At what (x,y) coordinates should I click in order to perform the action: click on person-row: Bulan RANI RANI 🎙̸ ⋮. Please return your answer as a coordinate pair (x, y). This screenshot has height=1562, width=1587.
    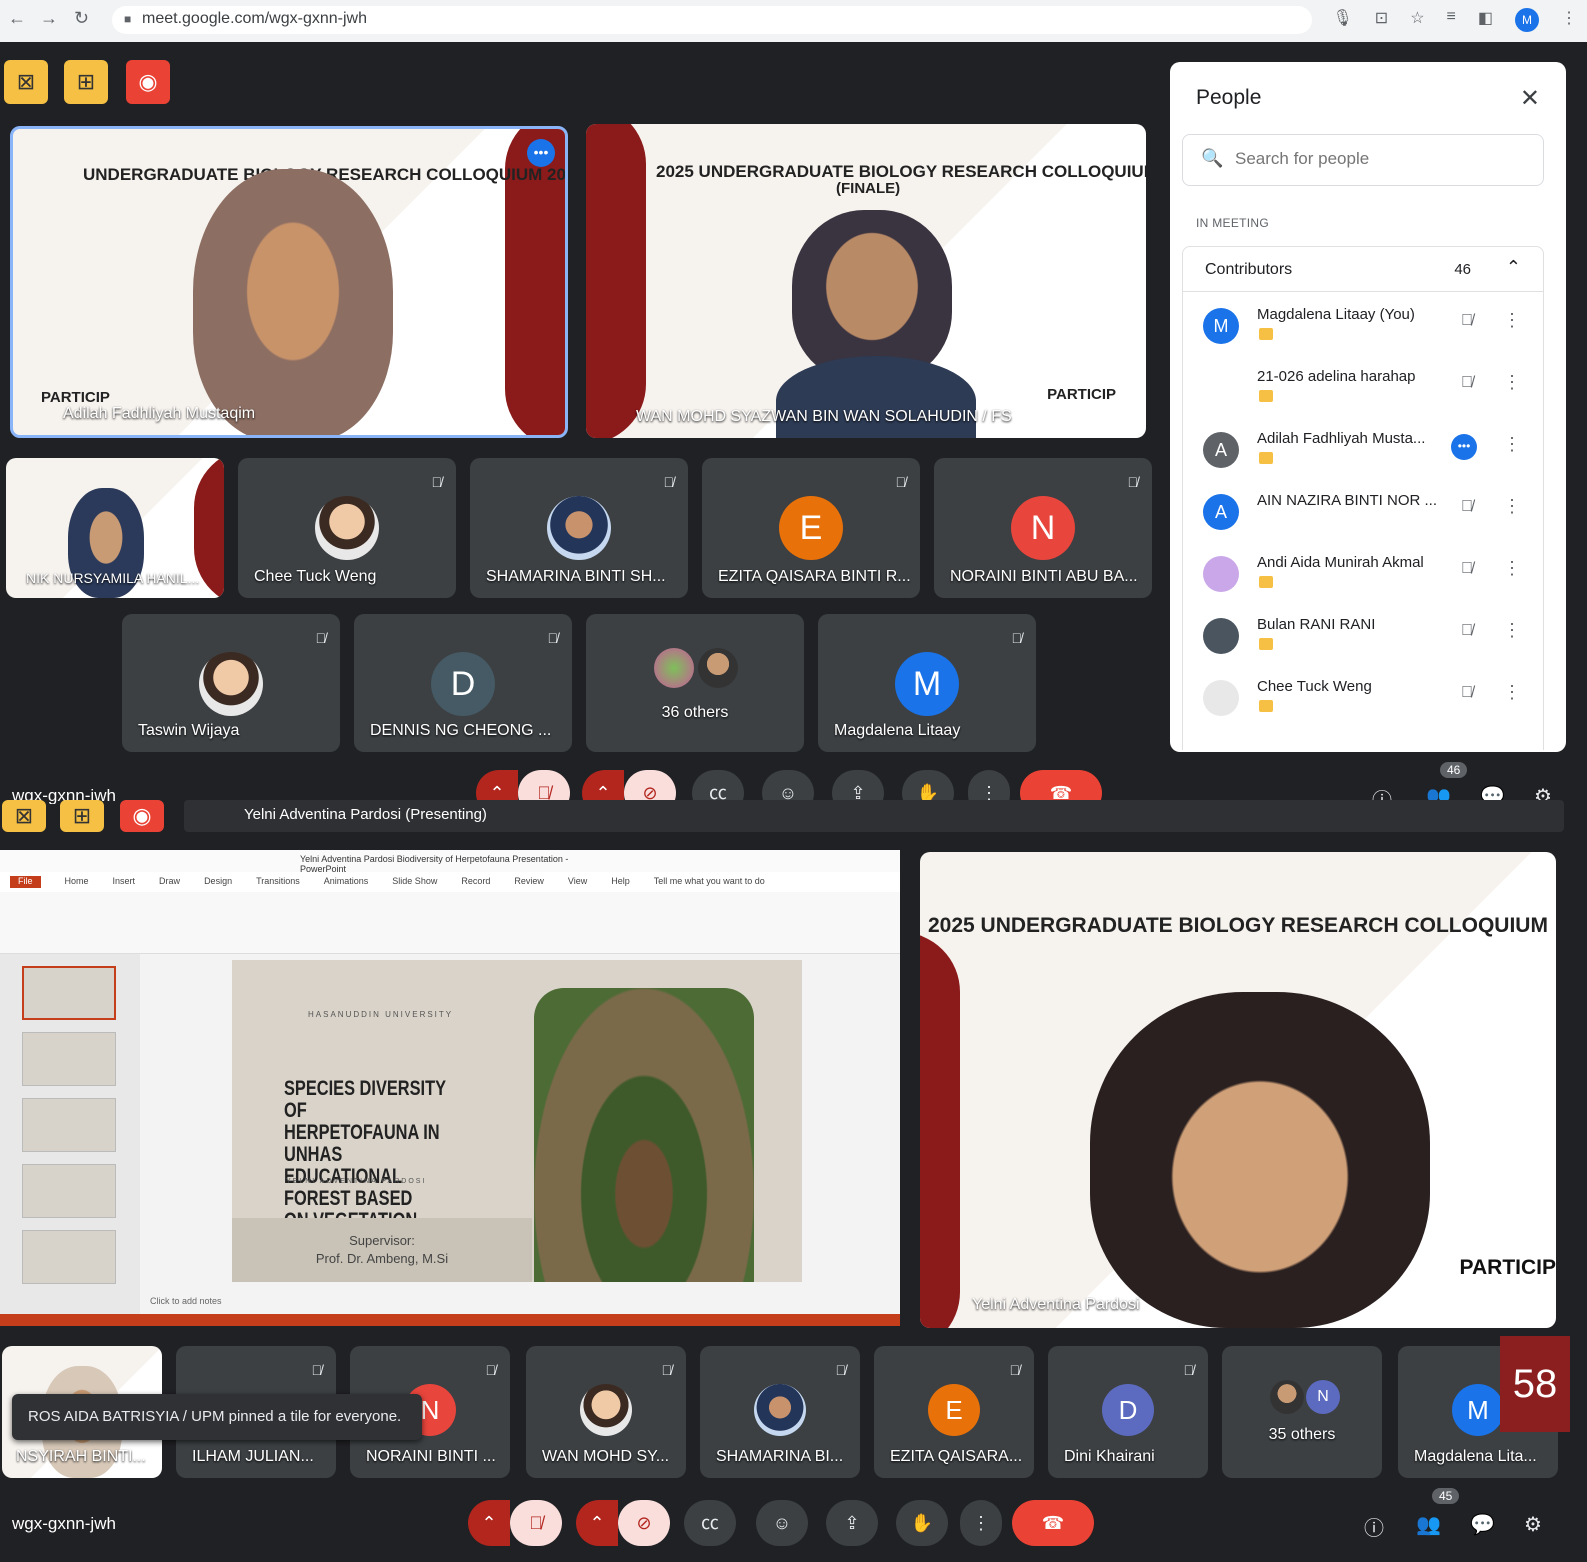
    Looking at the image, I should click on (1363, 633).